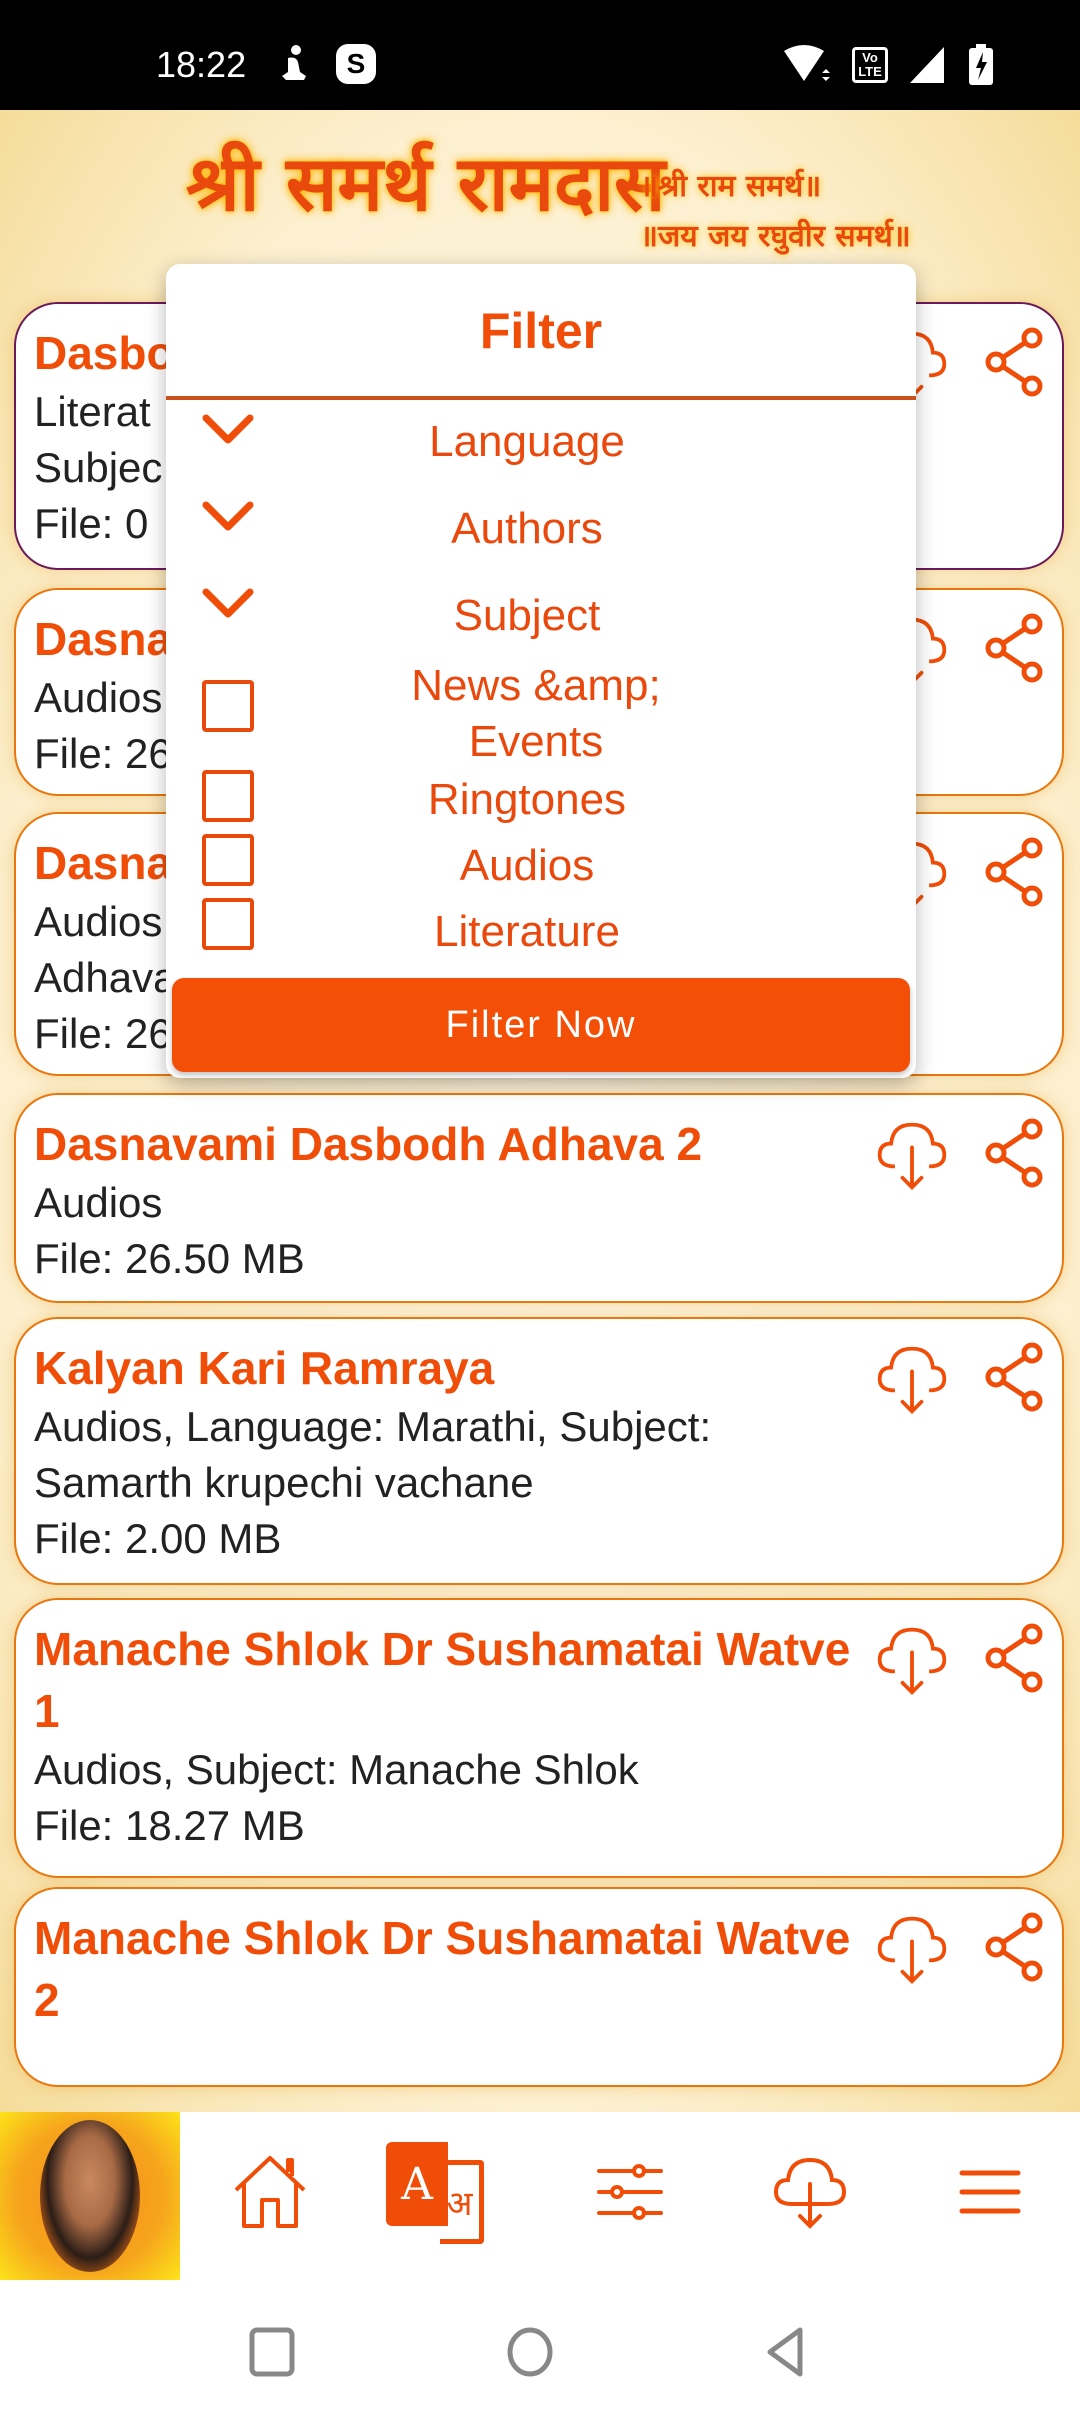 The height and width of the screenshot is (2412, 1080). I want to click on filter-title: Filter, so click(541, 331).